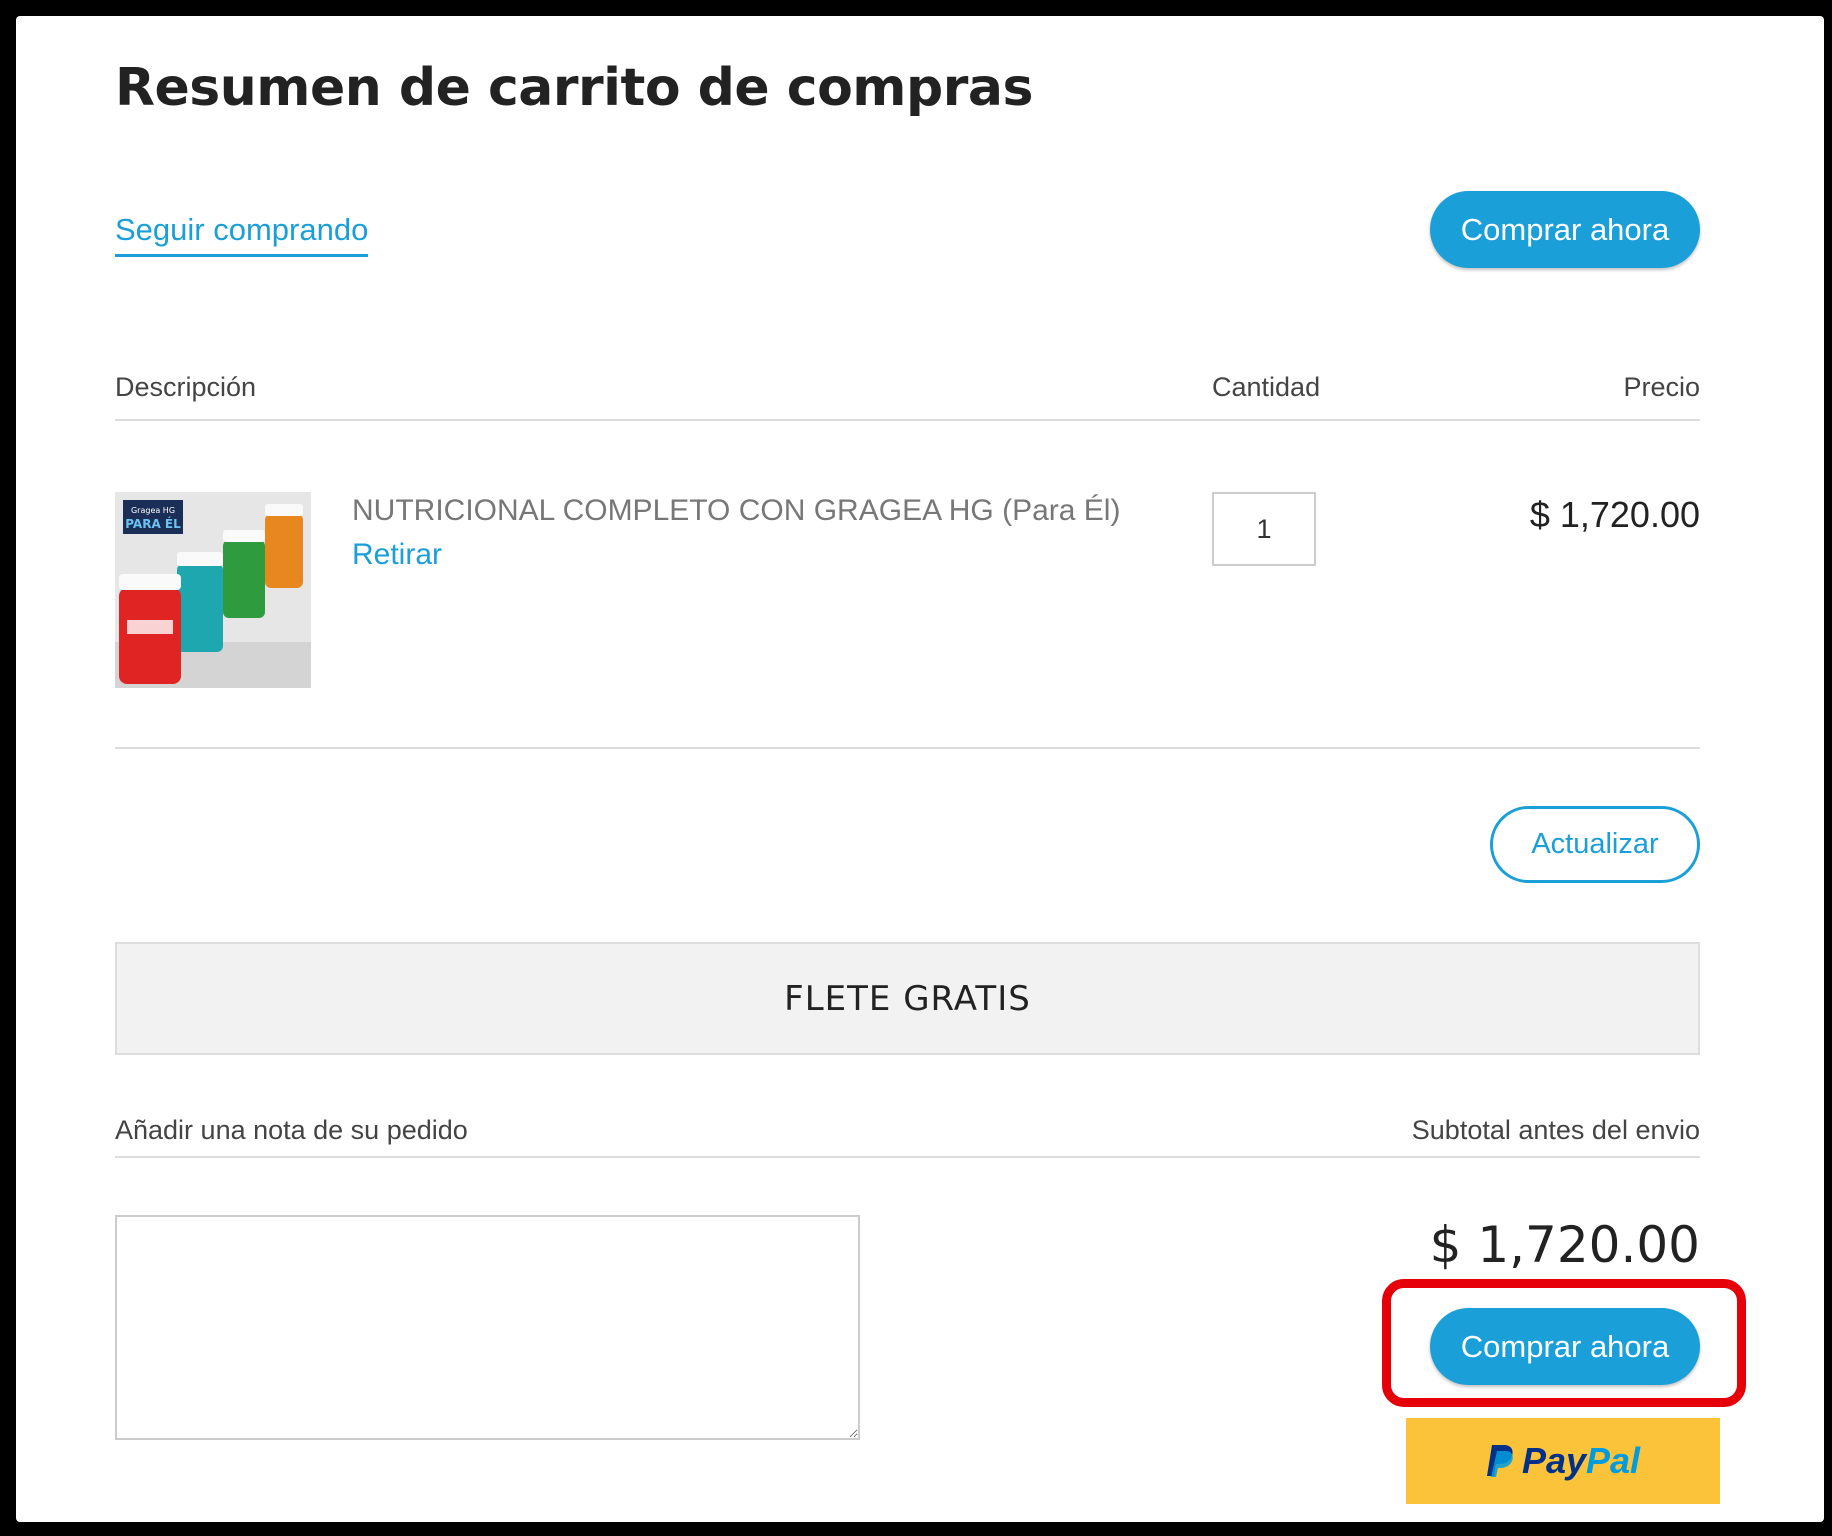  What do you see at coordinates (1555, 1130) in the screenshot?
I see `subtotal-label: Subtotal antes del envio` at bounding box center [1555, 1130].